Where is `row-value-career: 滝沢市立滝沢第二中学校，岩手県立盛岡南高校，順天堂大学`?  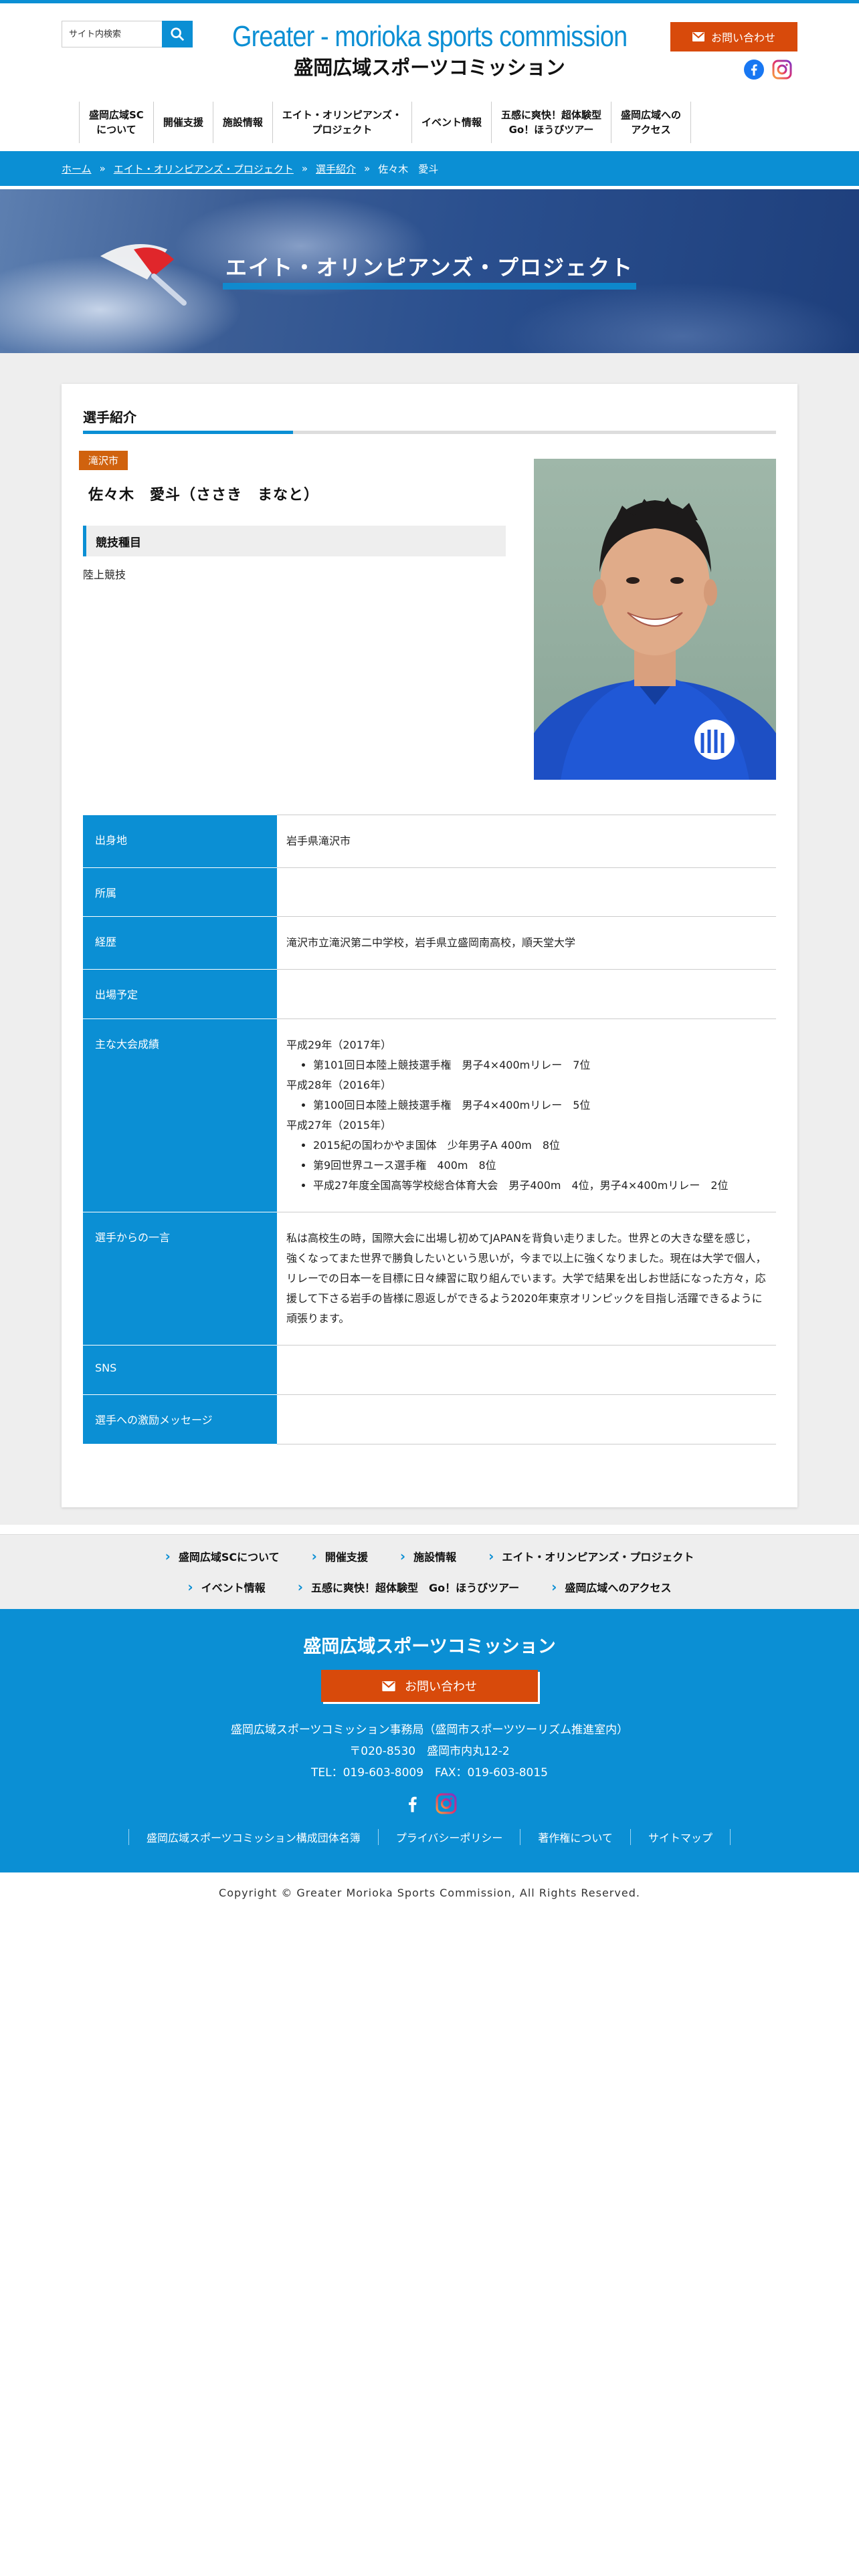 row-value-career: 滝沢市立滝沢第二中学校，岩手県立盛岡南高校，順天堂大学 is located at coordinates (526, 943).